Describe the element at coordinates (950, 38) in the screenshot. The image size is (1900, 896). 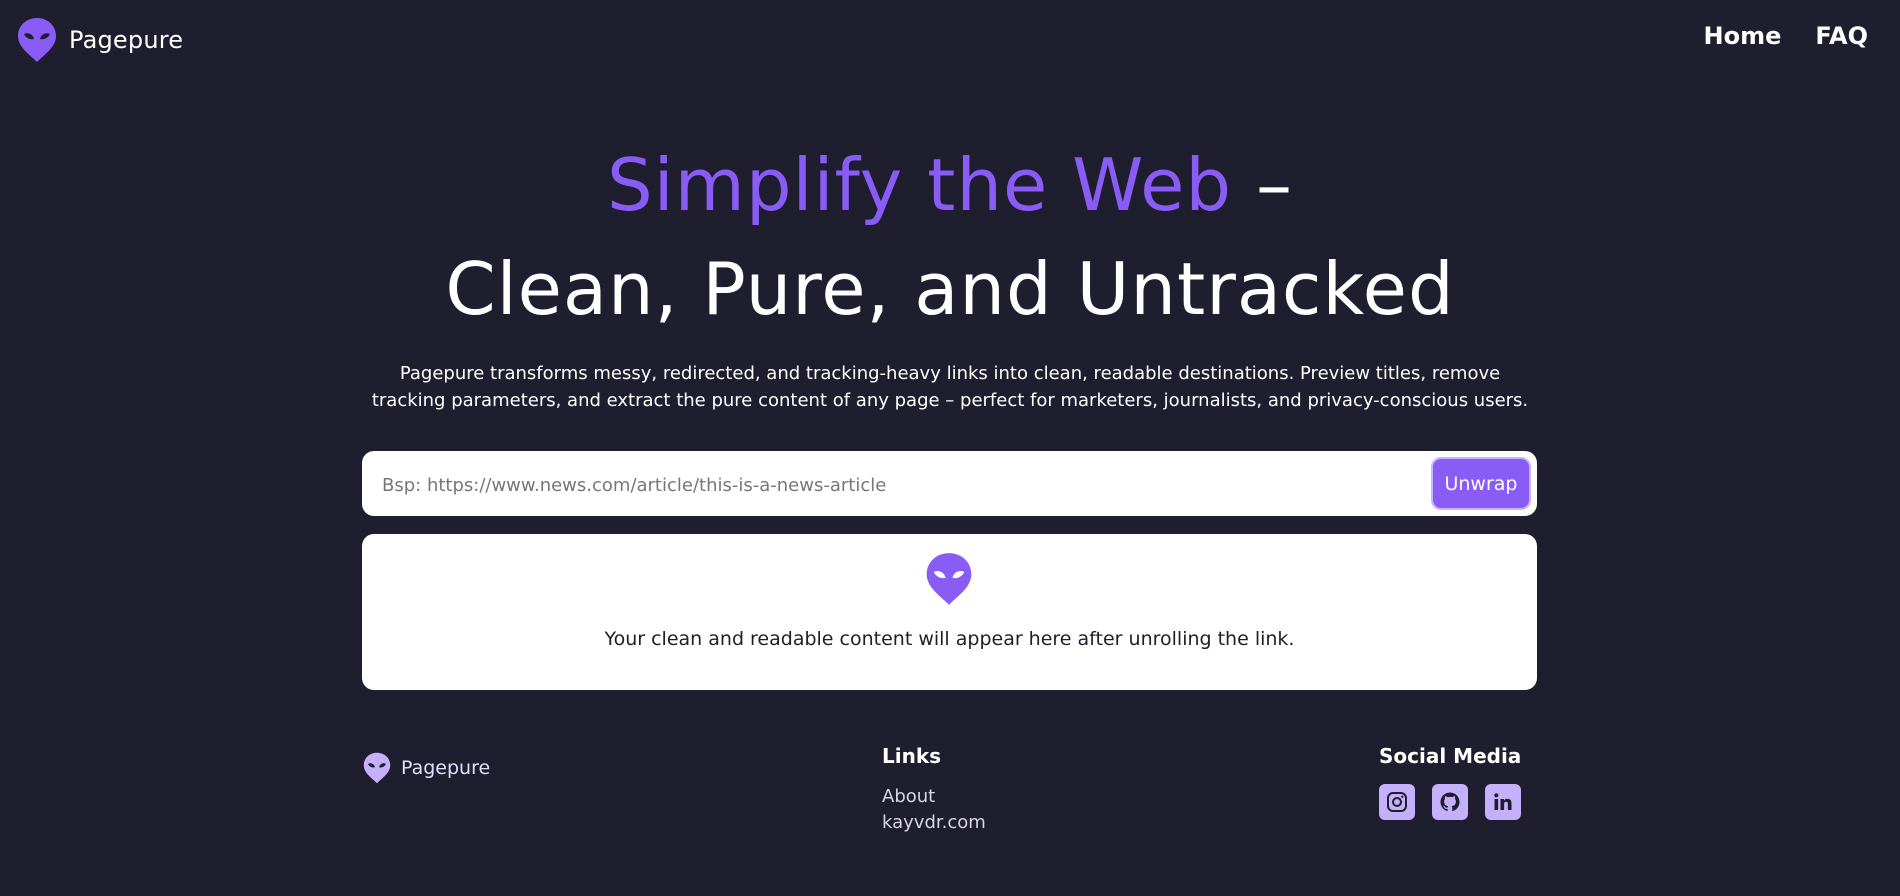
I see `site-header: Pagepure Home FAQ` at that location.